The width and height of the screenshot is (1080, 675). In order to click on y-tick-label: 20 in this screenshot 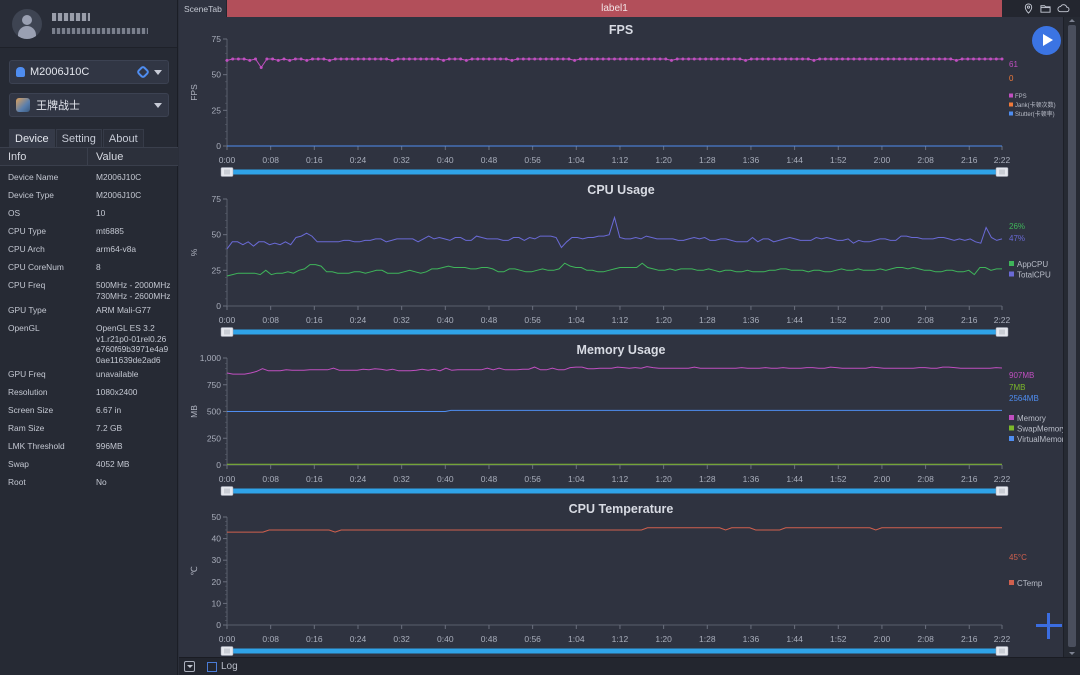, I will do `click(217, 582)`.